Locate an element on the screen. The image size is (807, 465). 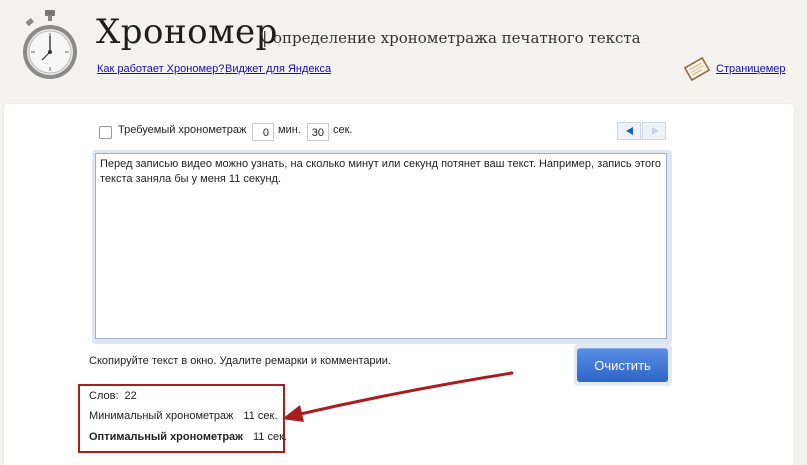
min-duration-label: Минимальный хронометраж is located at coordinates (161, 416).